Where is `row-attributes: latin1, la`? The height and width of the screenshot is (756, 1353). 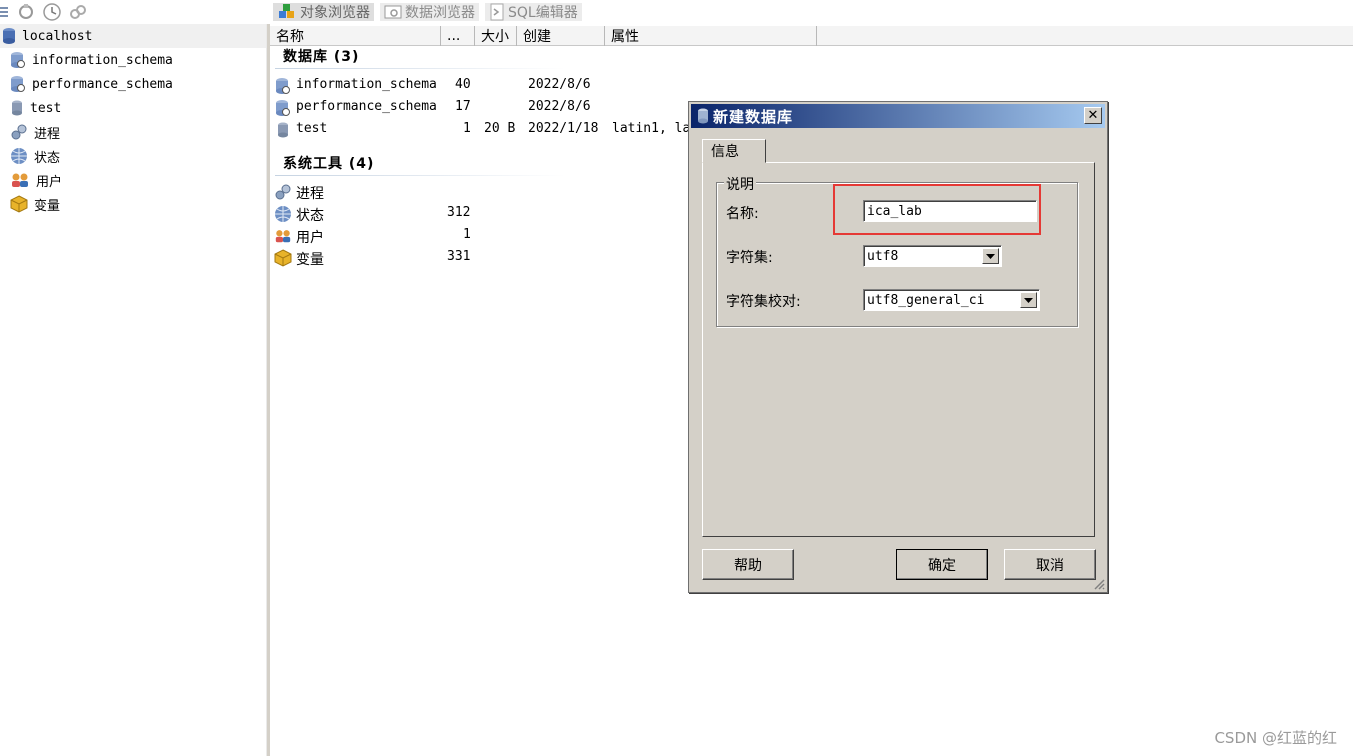 row-attributes: latin1, la is located at coordinates (651, 128).